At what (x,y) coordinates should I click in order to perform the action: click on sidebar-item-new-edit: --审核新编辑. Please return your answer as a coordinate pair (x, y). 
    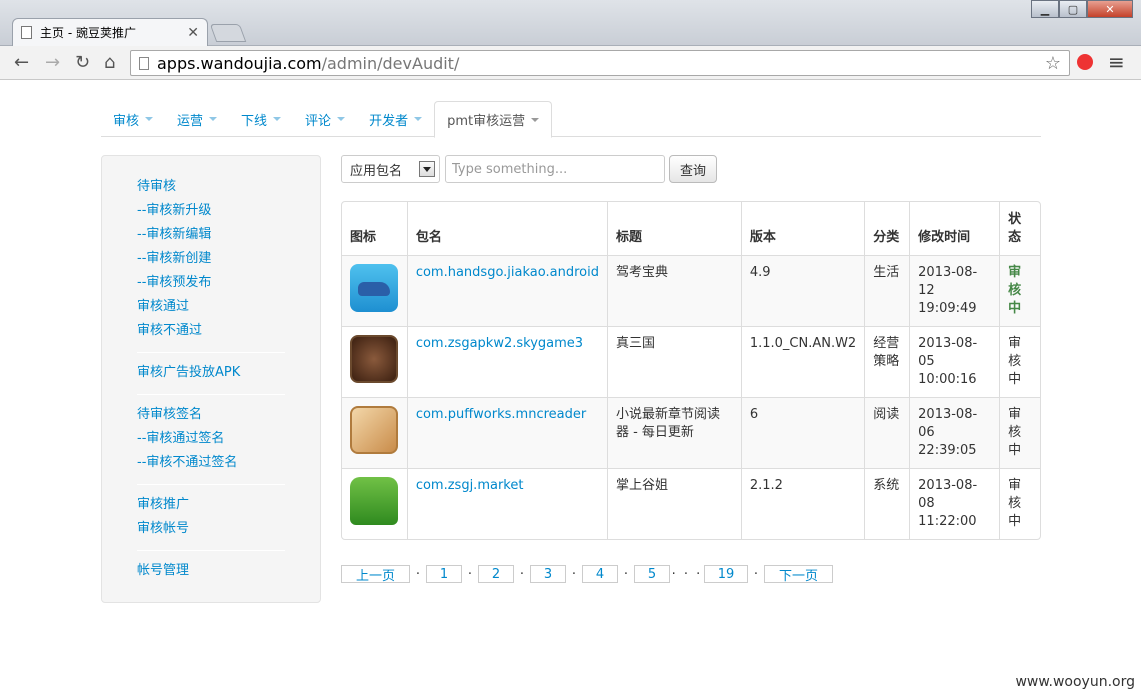
    Looking at the image, I should click on (174, 235).